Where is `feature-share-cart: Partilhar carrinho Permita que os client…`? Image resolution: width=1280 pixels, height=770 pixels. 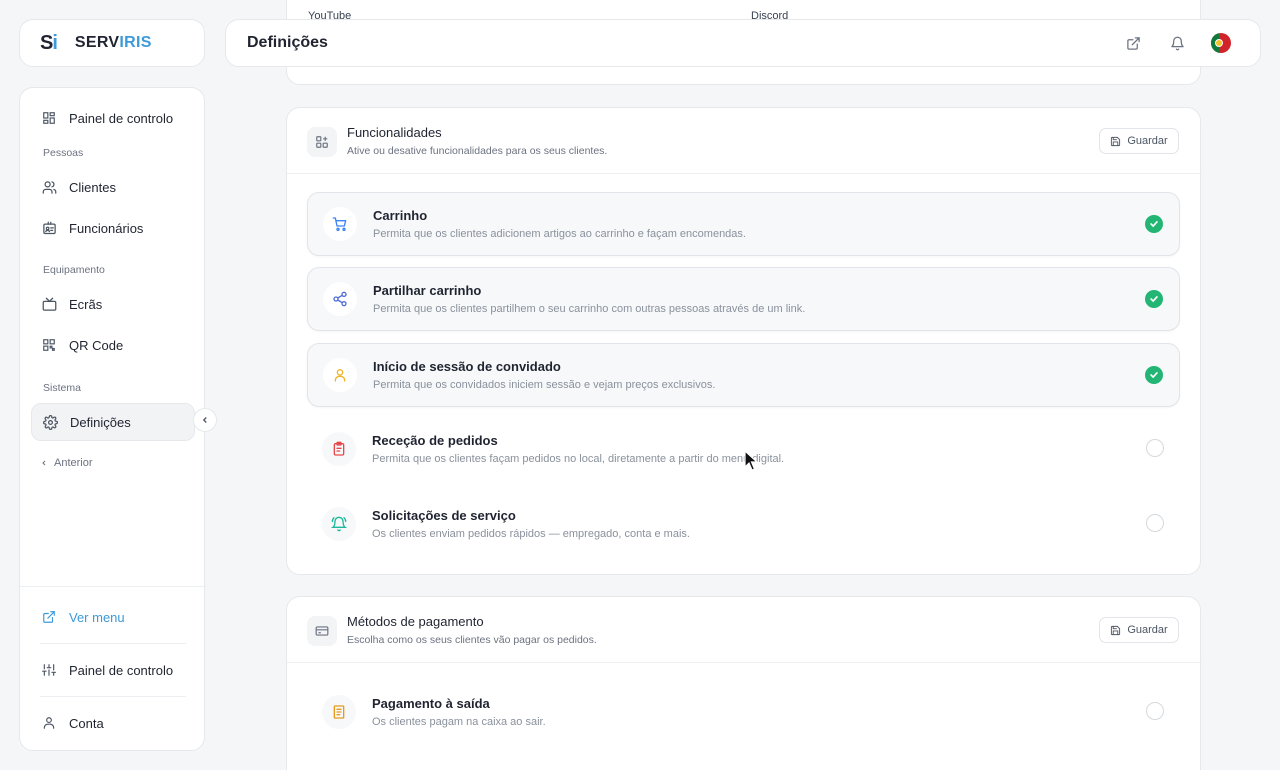 feature-share-cart: Partilhar carrinho Permita que os client… is located at coordinates (743, 299).